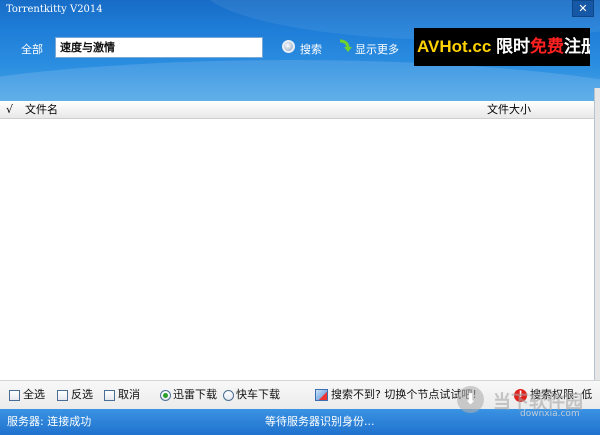  Describe the element at coordinates (288, 46) in the screenshot. I see `search-icon` at that location.